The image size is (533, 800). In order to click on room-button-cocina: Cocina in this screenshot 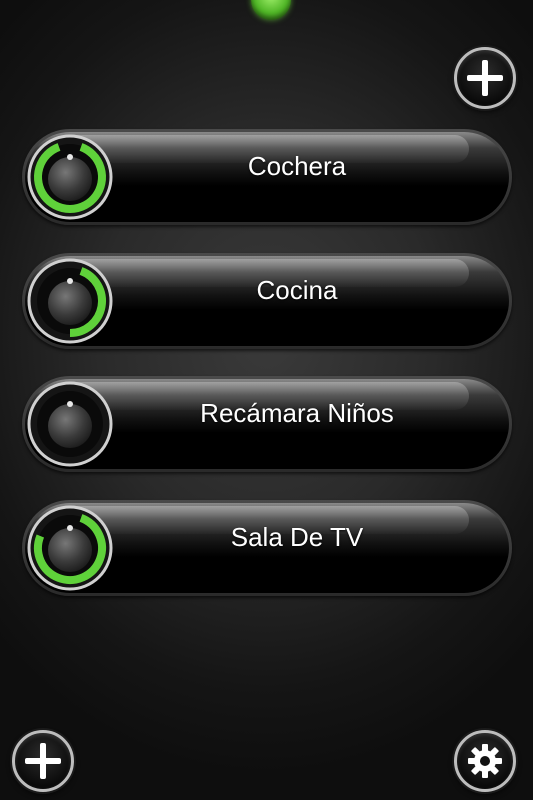, I will do `click(267, 301)`.